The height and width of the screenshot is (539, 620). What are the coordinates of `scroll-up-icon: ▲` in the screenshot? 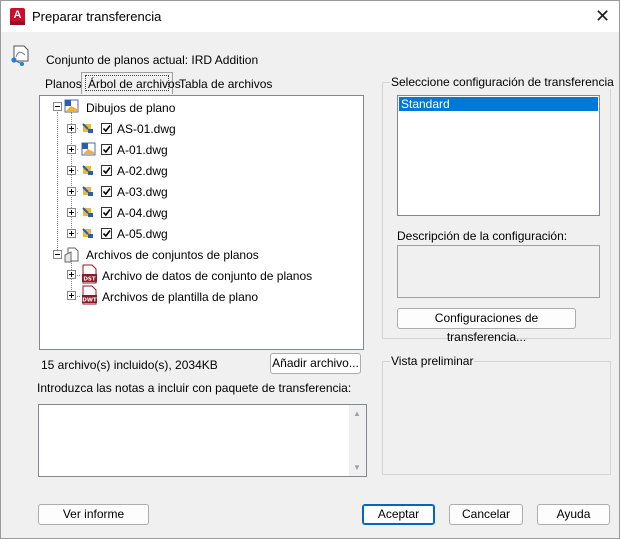 It's located at (357, 413).